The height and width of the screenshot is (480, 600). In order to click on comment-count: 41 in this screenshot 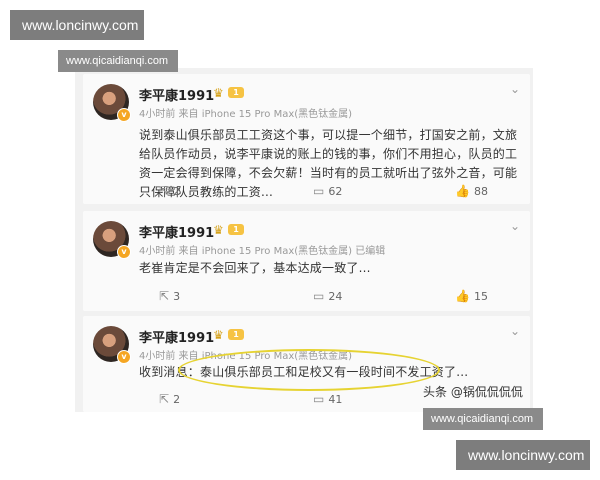, I will do `click(335, 399)`.